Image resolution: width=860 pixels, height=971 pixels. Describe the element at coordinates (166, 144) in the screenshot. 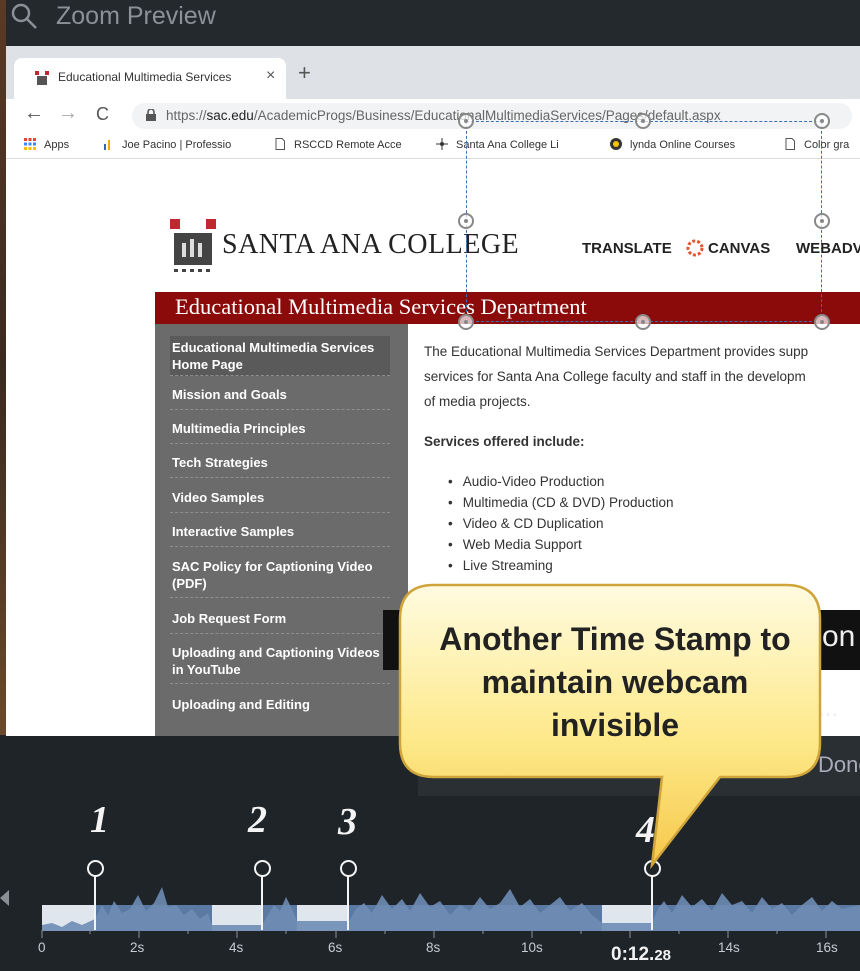

I see `bookmark-joe-pacino: Joe Pacino | Professio` at that location.